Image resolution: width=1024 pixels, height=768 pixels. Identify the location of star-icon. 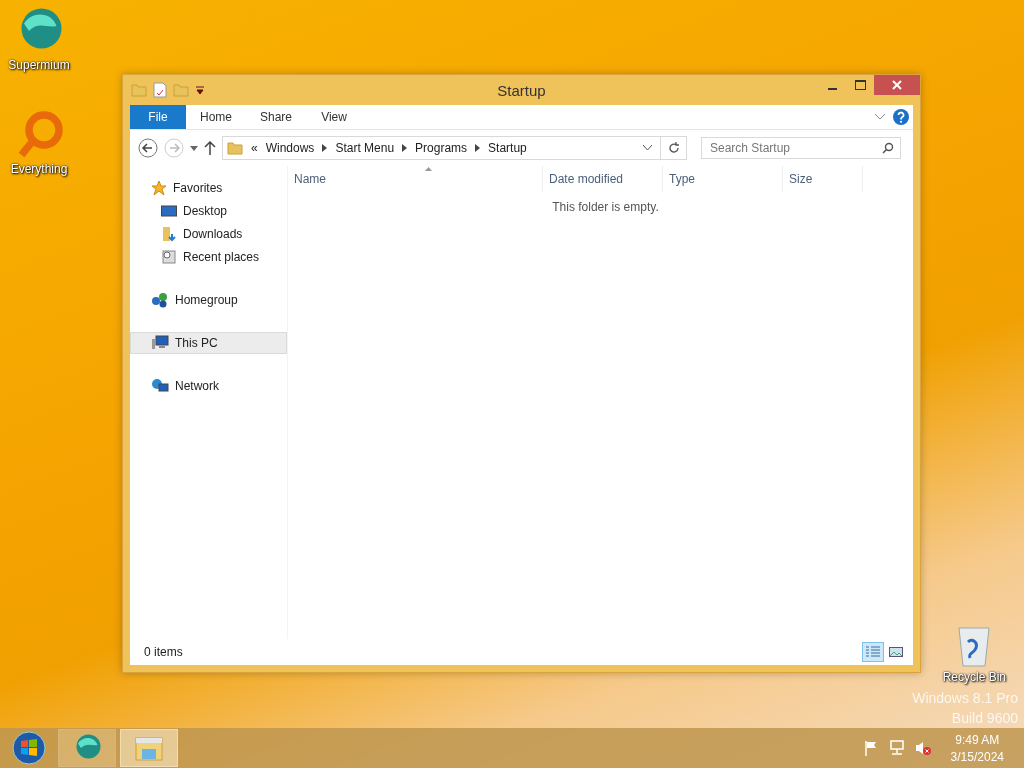
(159, 188).